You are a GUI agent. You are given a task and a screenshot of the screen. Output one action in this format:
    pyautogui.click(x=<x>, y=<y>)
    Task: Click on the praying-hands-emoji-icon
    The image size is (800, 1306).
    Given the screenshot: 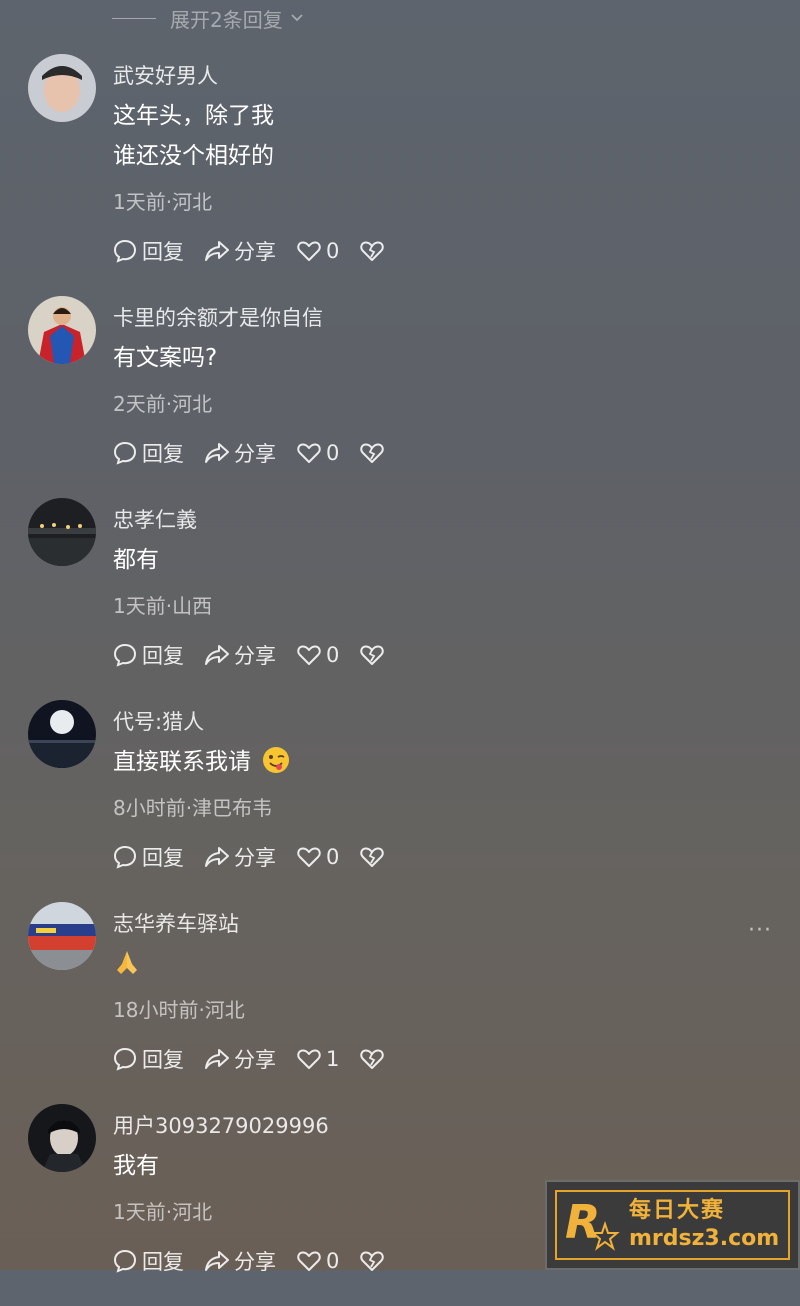 What is the action you would take?
    pyautogui.click(x=127, y=962)
    